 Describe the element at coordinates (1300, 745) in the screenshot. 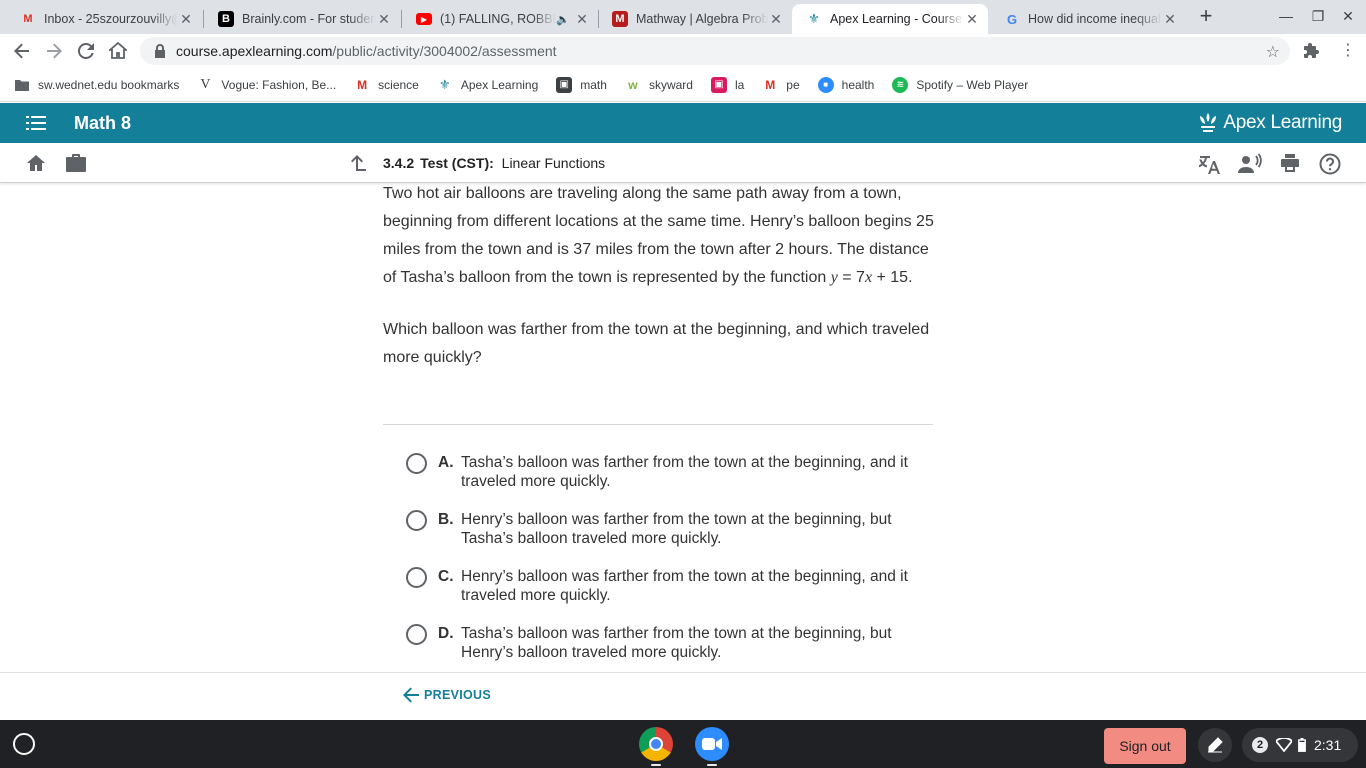

I see `system-tray: 2 2:31` at that location.